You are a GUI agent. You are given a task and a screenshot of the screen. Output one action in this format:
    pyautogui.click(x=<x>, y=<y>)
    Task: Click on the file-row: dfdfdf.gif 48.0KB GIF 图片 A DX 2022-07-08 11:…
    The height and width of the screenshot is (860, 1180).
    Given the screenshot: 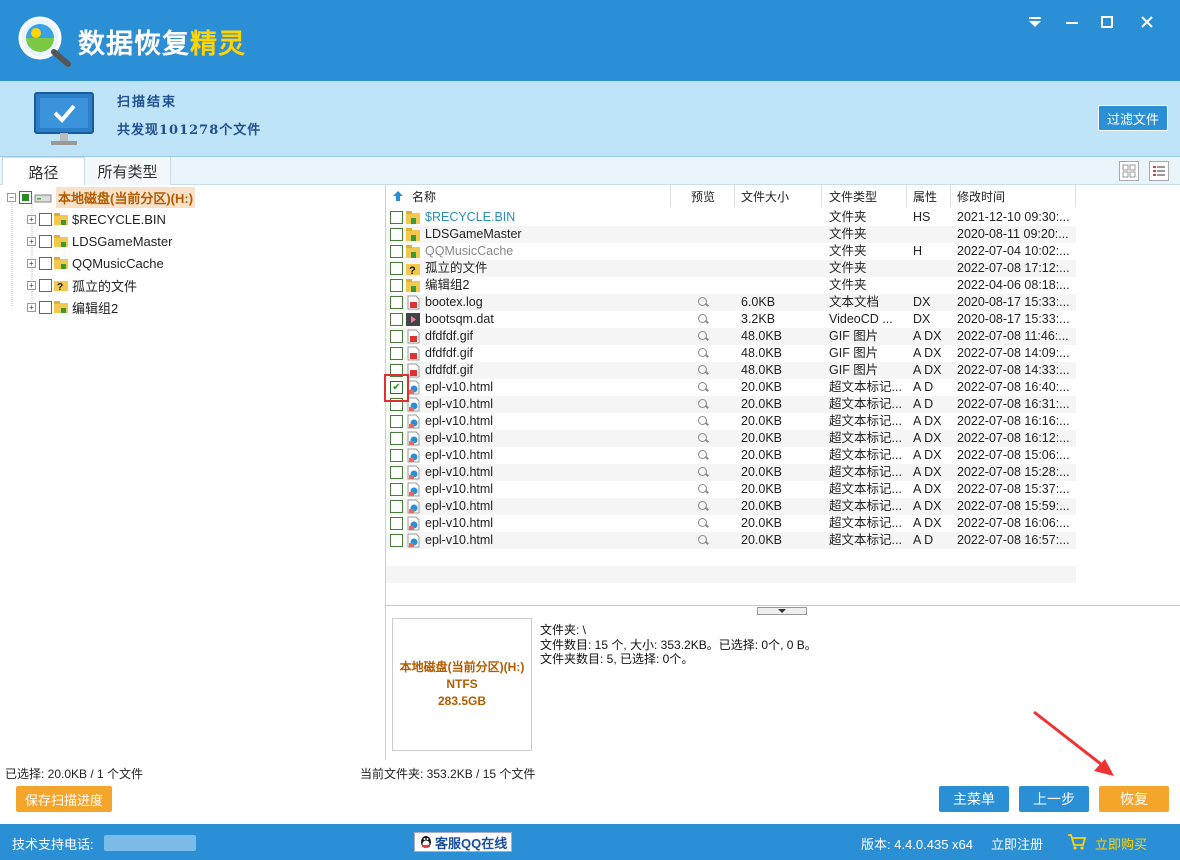 What is the action you would take?
    pyautogui.click(x=731, y=336)
    